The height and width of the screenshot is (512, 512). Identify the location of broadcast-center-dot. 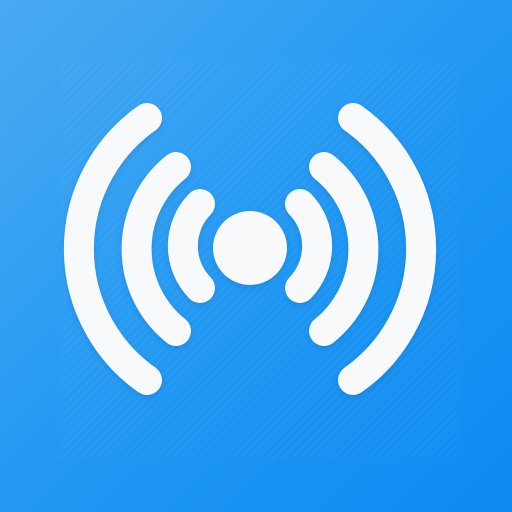
(250, 248).